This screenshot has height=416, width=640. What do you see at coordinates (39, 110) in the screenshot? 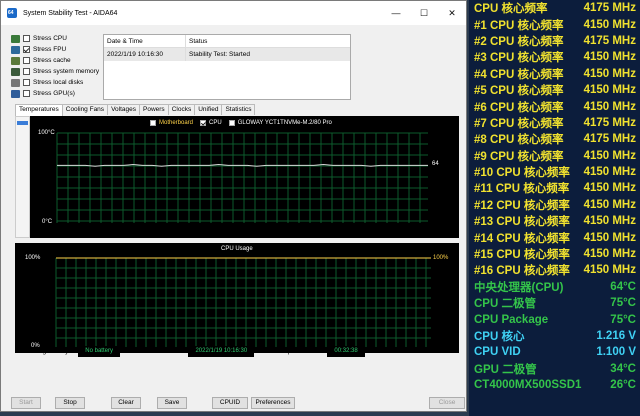
I see `tab-temperatures: Temperatures` at bounding box center [39, 110].